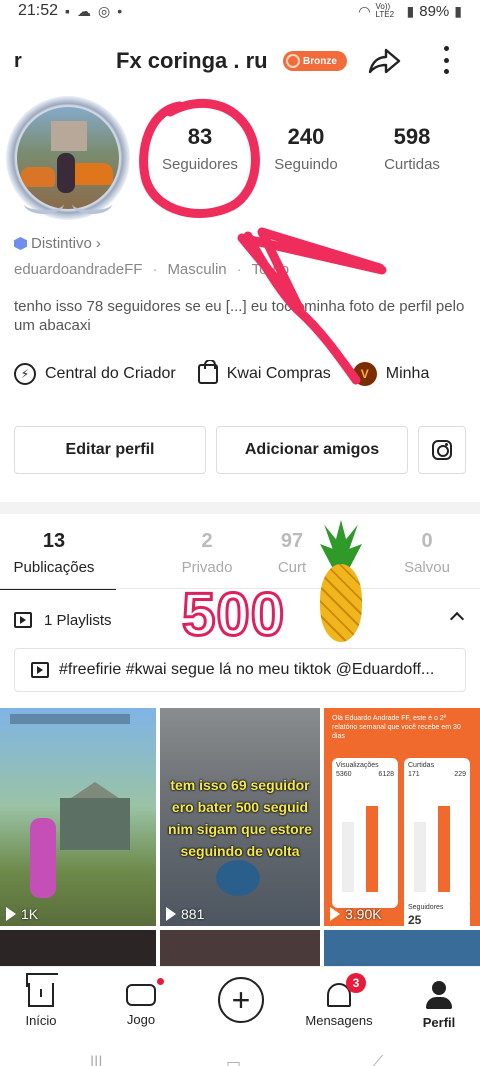 The image size is (480, 1066). What do you see at coordinates (339, 1000) in the screenshot?
I see `nav-messages: 3 Mensagens` at bounding box center [339, 1000].